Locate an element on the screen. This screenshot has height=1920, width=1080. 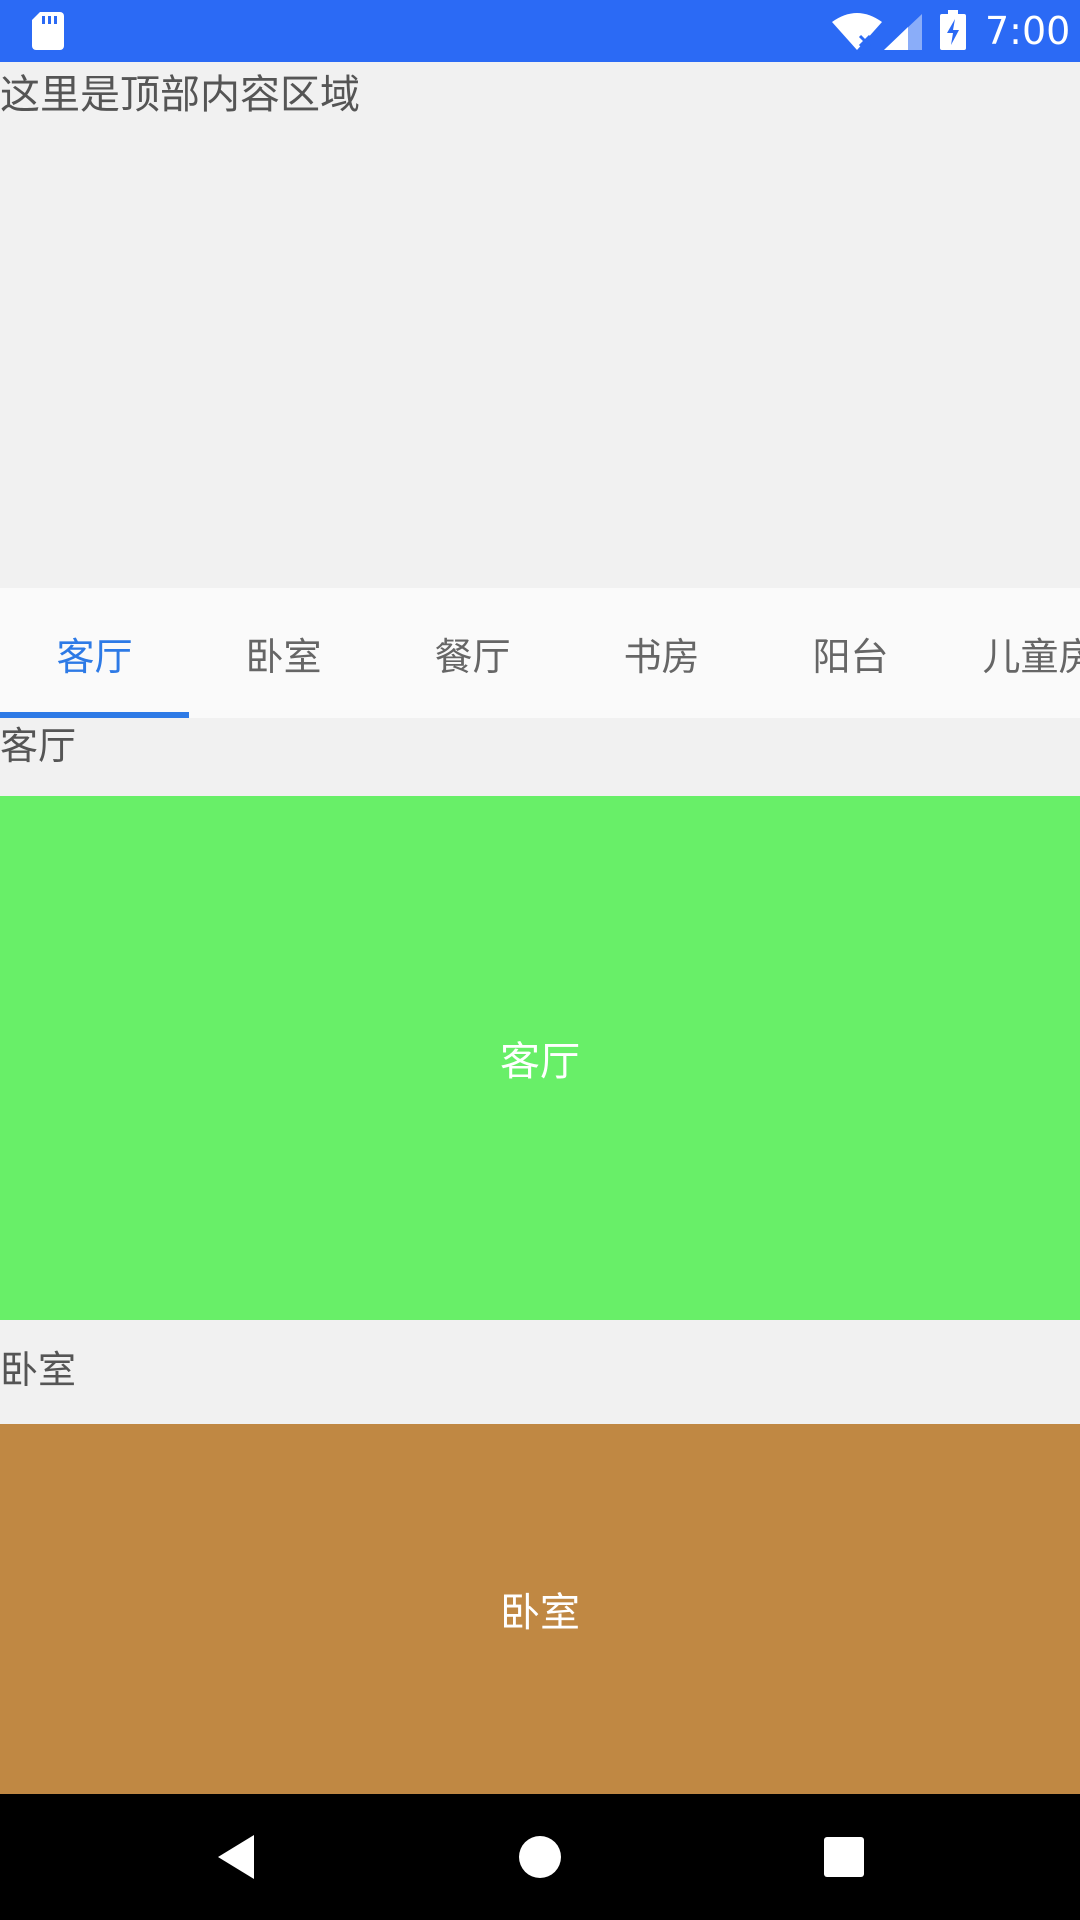
sd-card-icon is located at coordinates (48, 31).